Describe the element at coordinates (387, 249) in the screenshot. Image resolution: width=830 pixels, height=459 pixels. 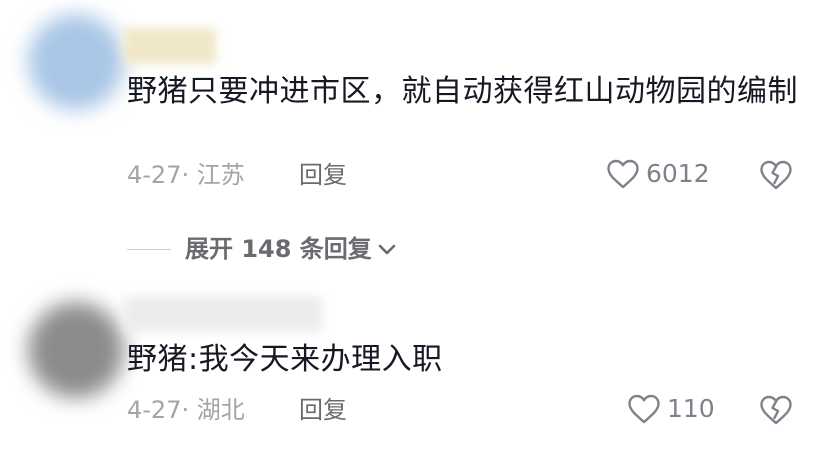
I see `chevron-down-icon` at that location.